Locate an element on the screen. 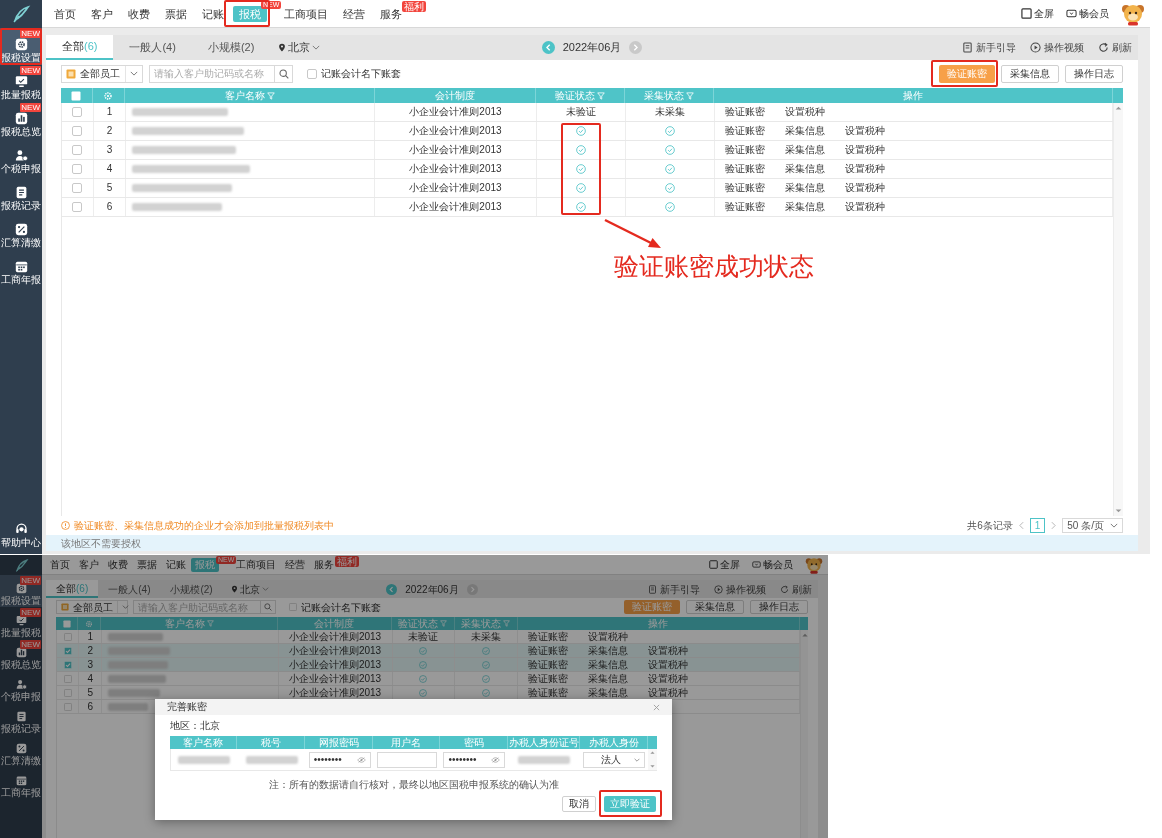 This screenshot has height=838, width=1162. header-link: 畅会员 is located at coordinates (772, 564).